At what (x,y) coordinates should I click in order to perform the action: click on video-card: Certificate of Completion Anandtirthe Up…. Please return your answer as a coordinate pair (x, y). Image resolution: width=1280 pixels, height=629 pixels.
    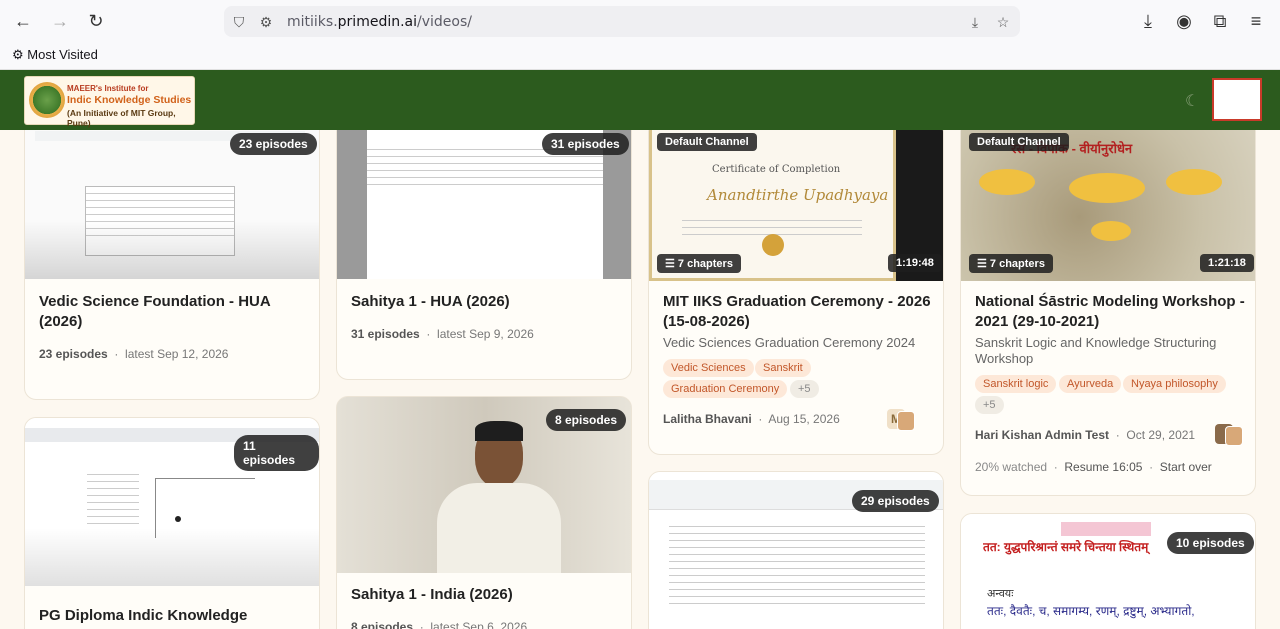
    Looking at the image, I should click on (796, 292).